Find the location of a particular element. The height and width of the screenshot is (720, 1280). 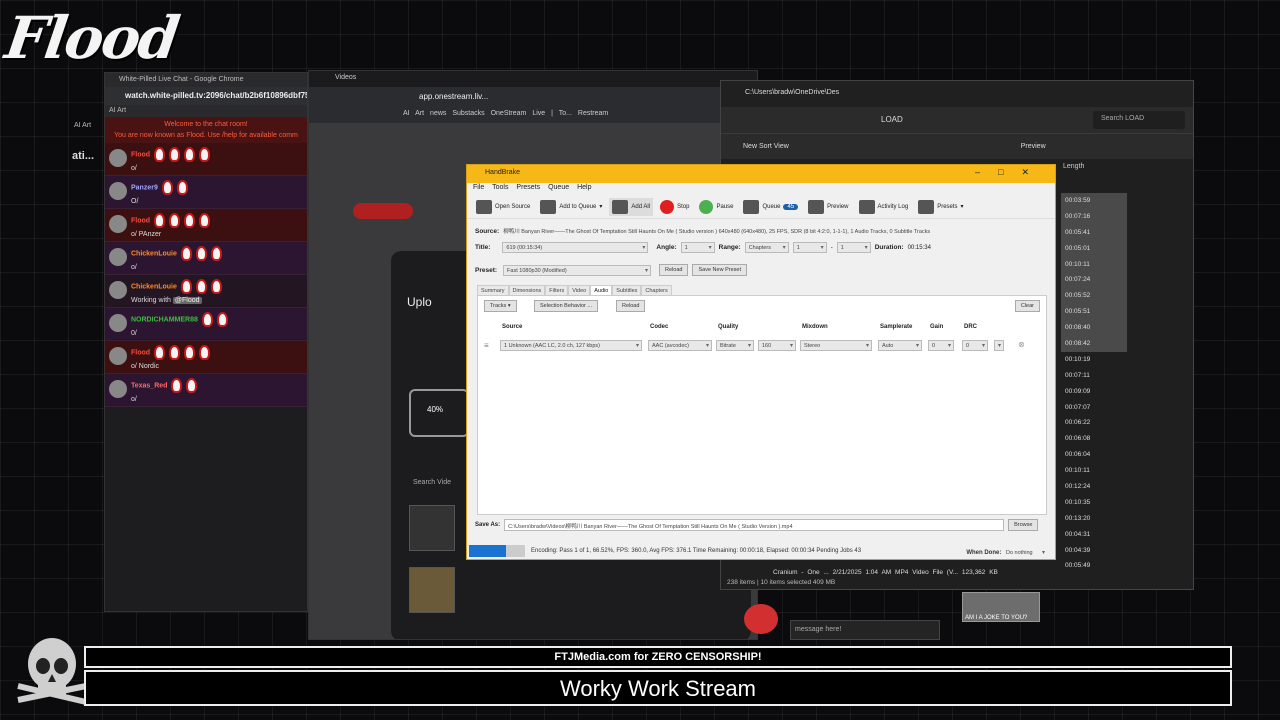

pause-button: Pause is located at coordinates (716, 207).